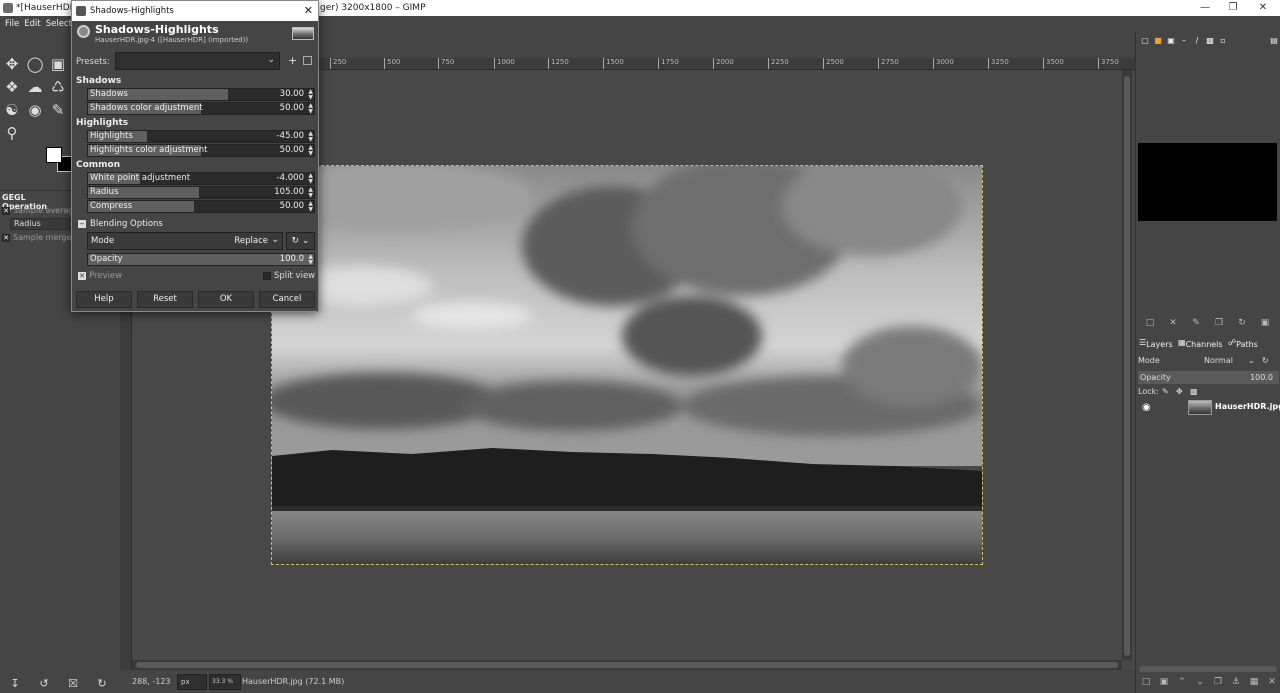 The height and width of the screenshot is (693, 1280). I want to click on close-icon: ✕, so click(308, 11).